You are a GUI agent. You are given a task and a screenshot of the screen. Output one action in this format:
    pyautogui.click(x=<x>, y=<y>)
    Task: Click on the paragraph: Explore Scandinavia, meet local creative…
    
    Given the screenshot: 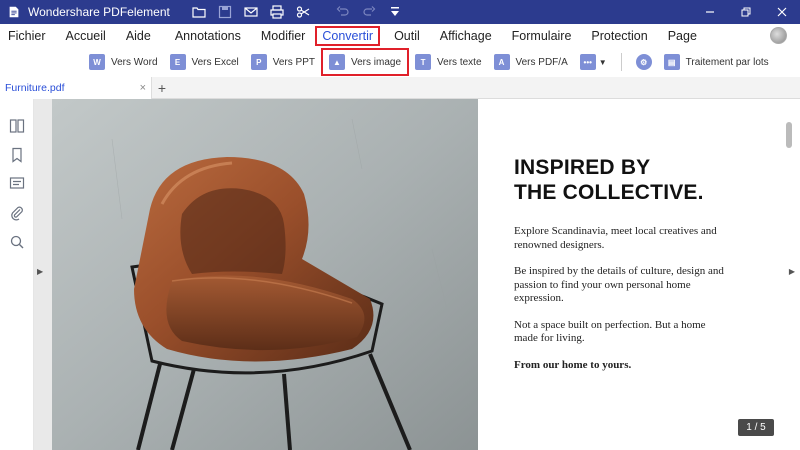 What is the action you would take?
    pyautogui.click(x=615, y=238)
    